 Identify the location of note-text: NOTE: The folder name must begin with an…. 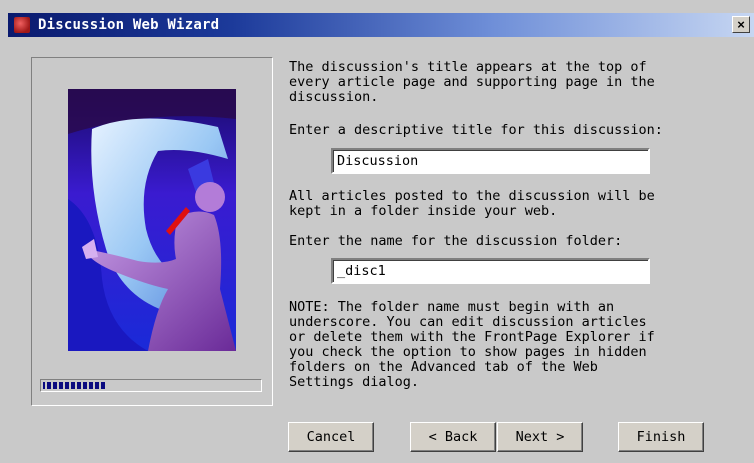
(472, 344).